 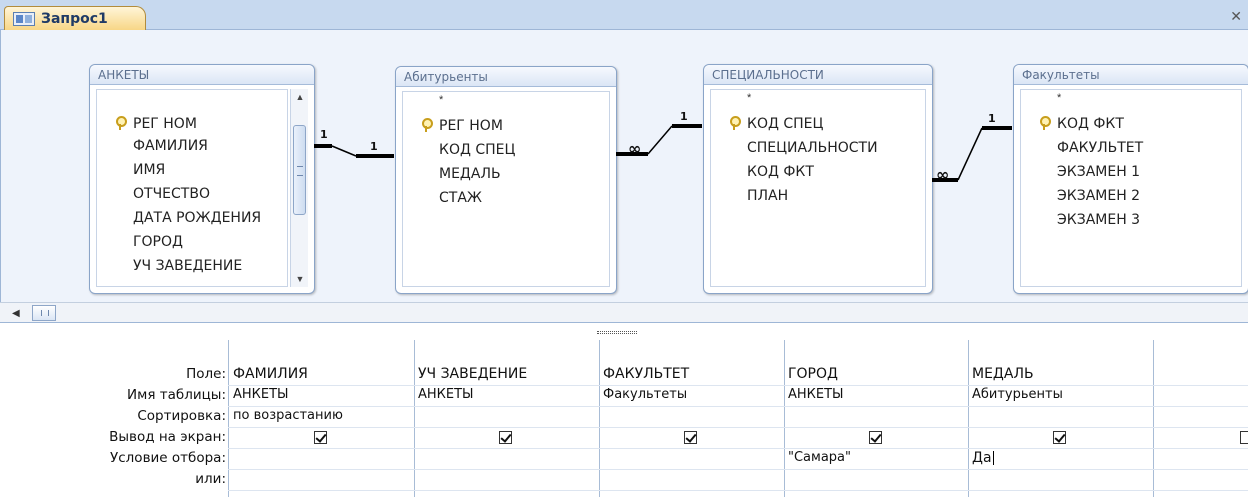 What do you see at coordinates (168, 458) in the screenshot?
I see `row-label-criteria: Условие отбора:` at bounding box center [168, 458].